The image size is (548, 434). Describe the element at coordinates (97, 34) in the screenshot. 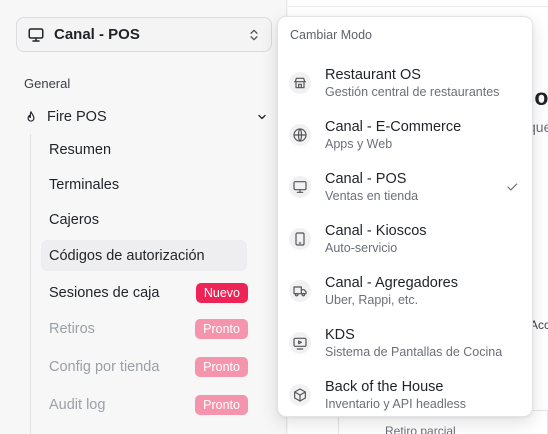

I see `mode-switcher-label: Canal - POS` at that location.